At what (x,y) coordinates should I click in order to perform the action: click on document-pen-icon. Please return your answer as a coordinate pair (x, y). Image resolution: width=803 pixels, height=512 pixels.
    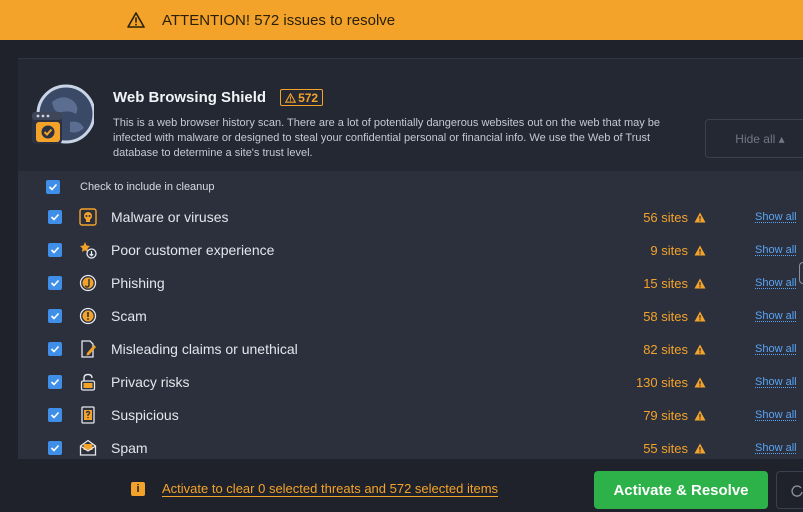
    Looking at the image, I should click on (88, 349).